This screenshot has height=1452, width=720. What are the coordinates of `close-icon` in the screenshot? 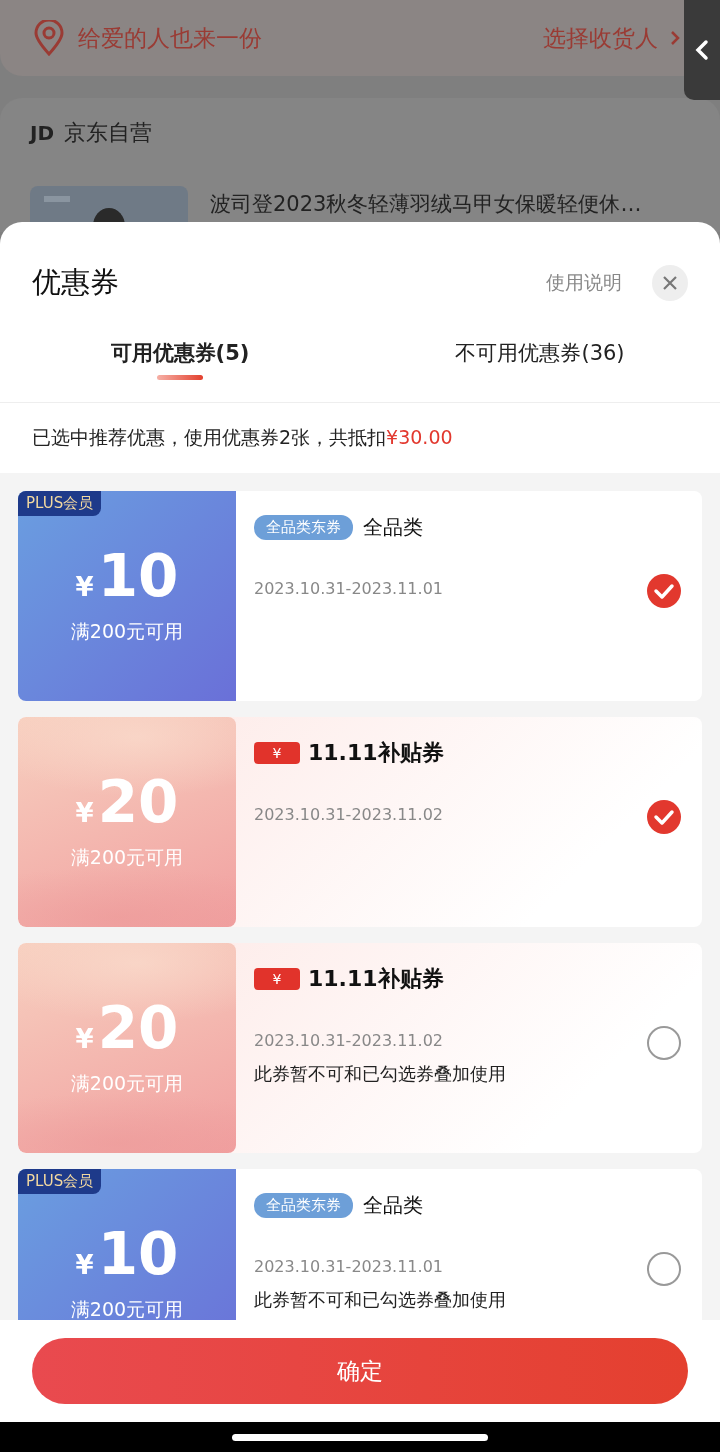 It's located at (670, 283).